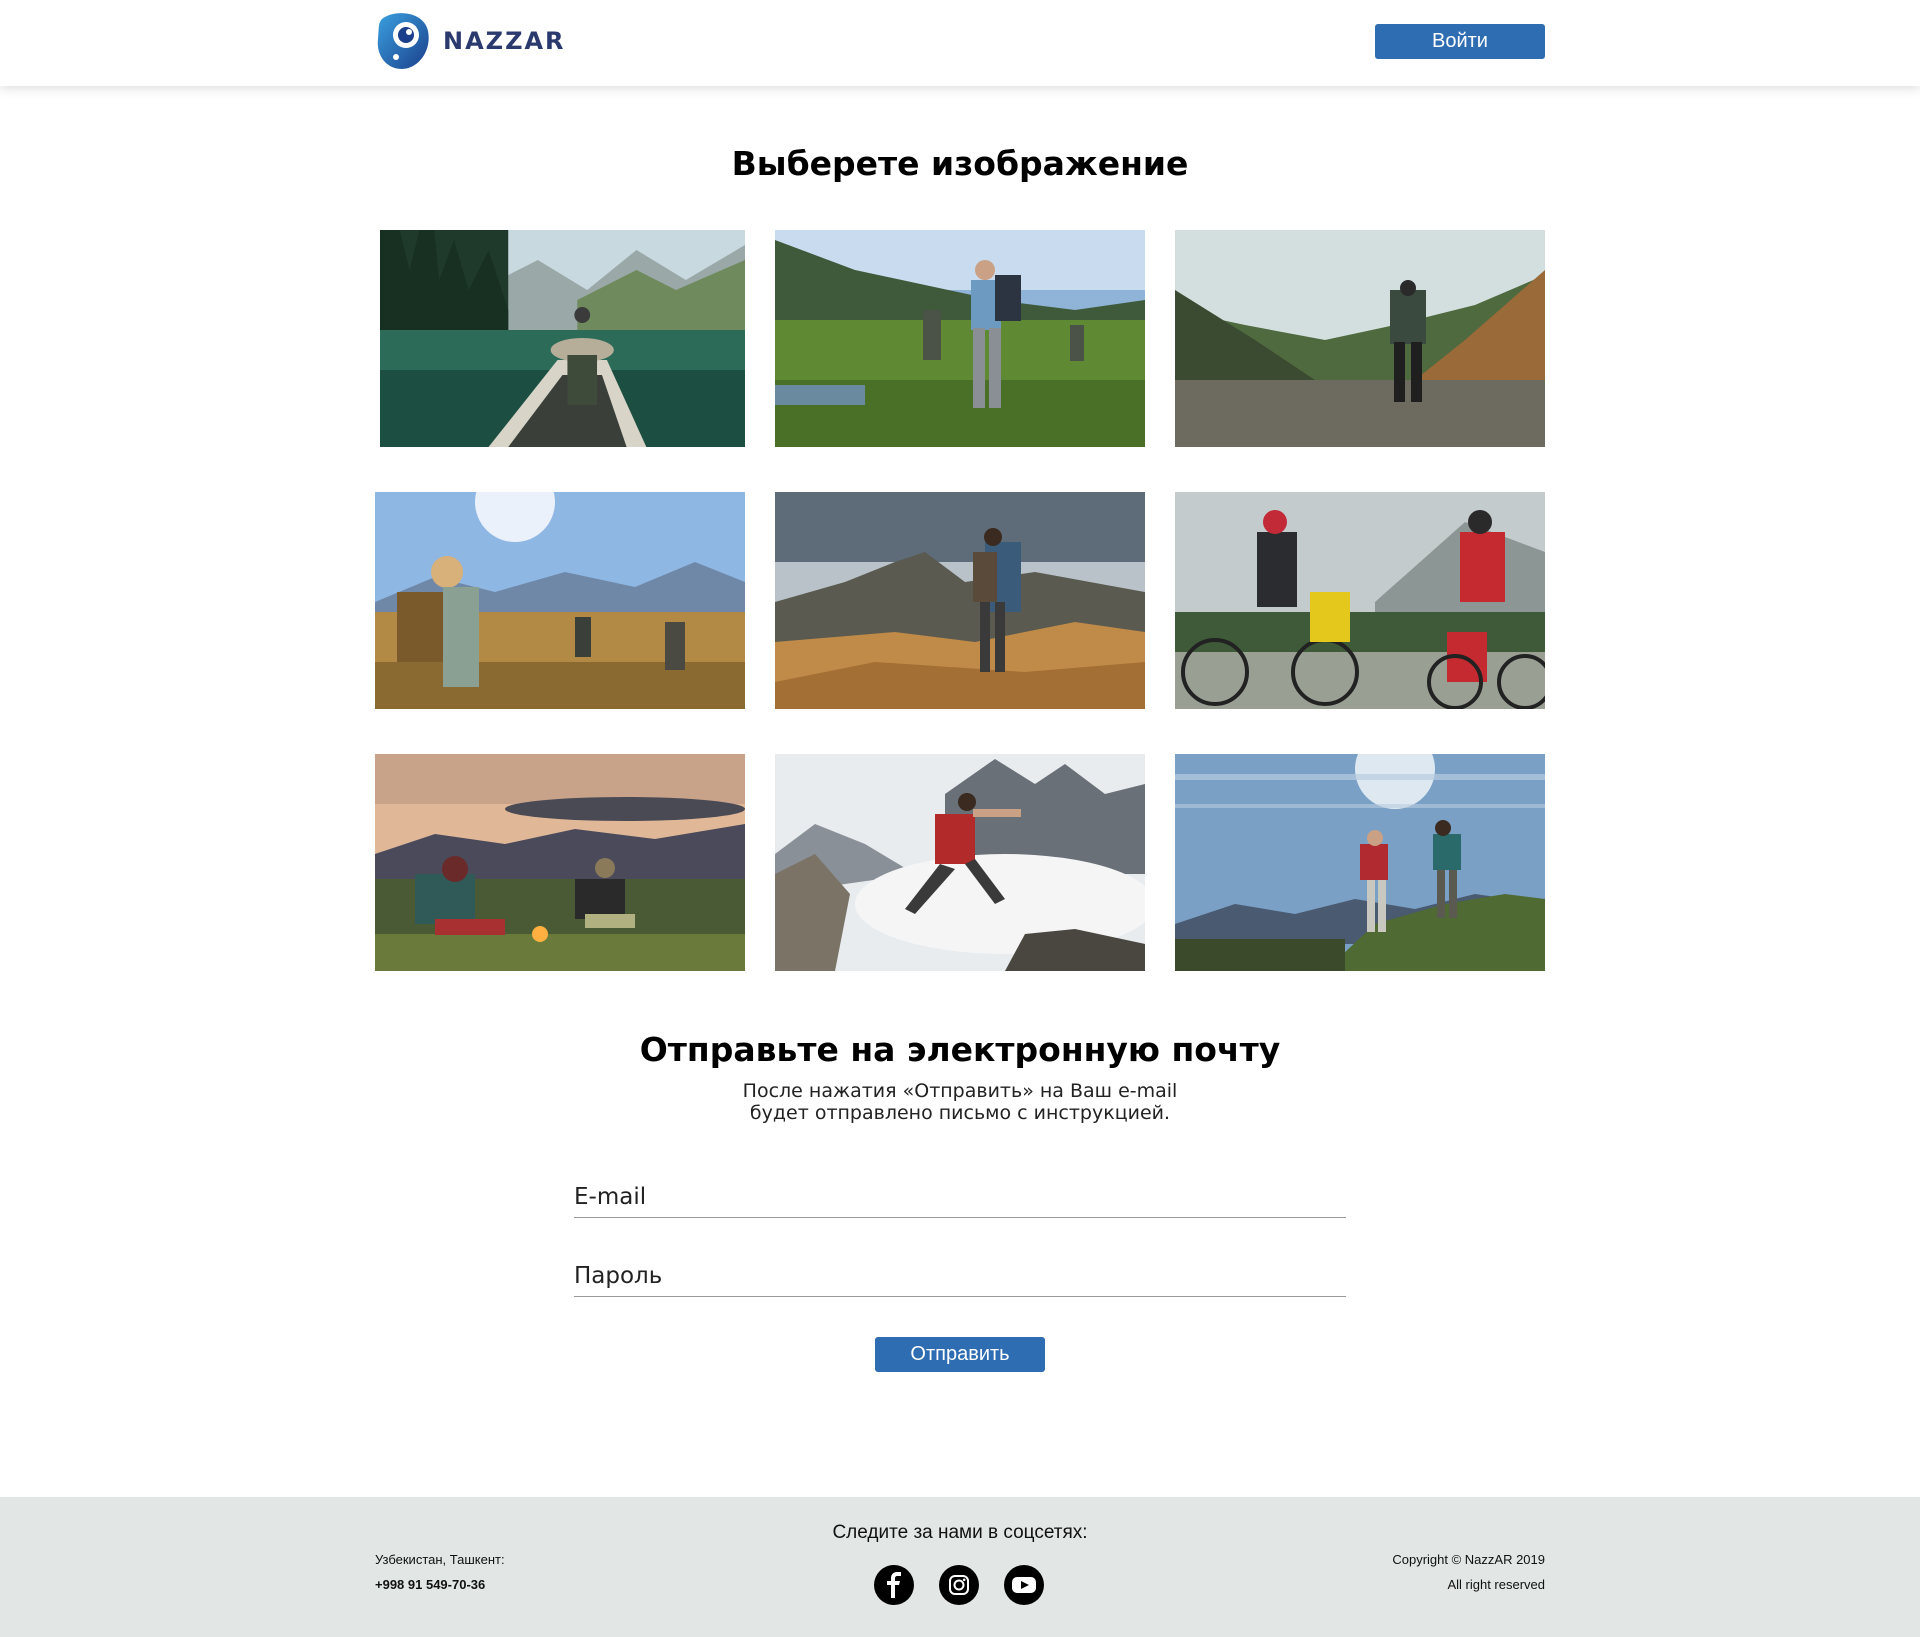  Describe the element at coordinates (1024, 1585) in the screenshot. I see `youtube-icon` at that location.